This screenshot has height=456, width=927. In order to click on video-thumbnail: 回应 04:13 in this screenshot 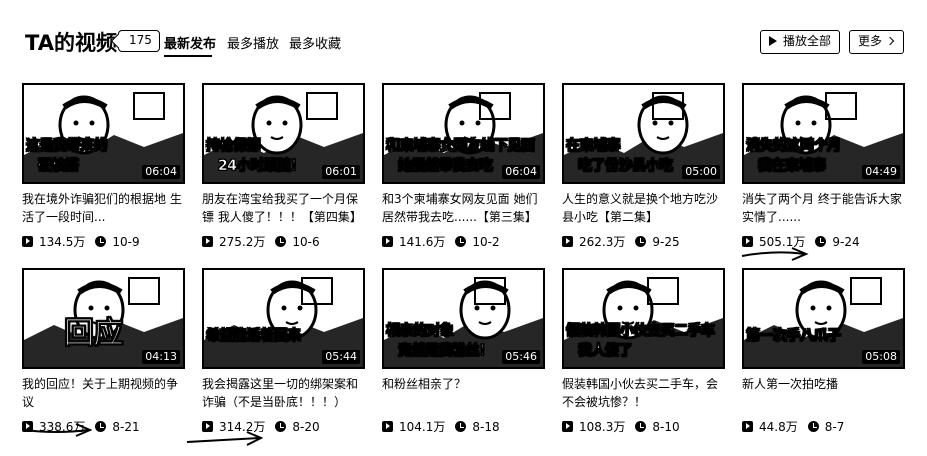, I will do `click(103, 318)`.